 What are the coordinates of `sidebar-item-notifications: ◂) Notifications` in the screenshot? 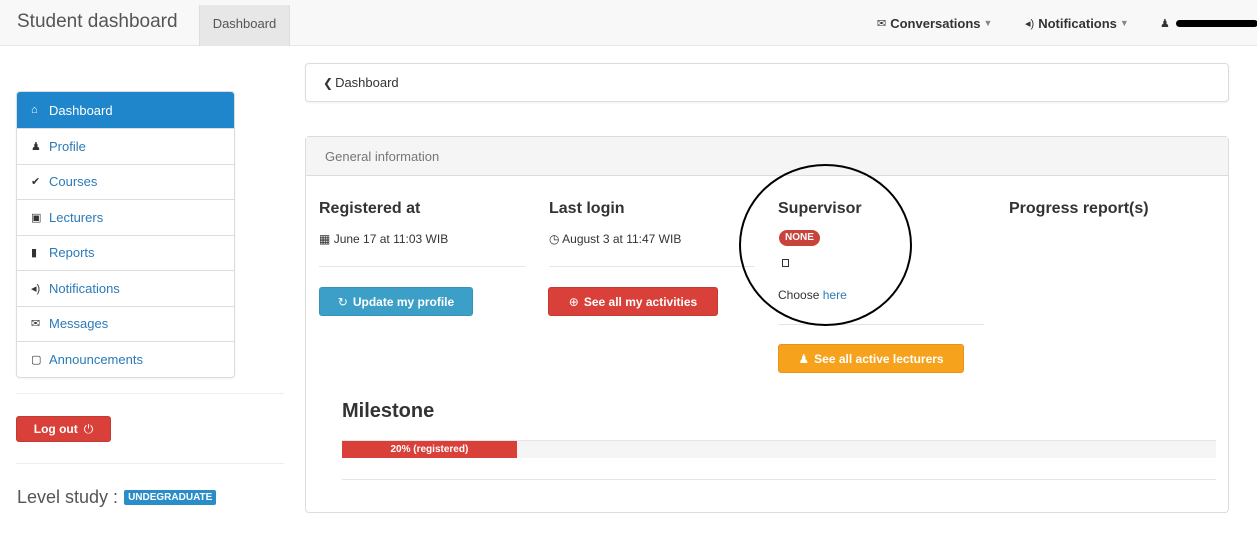 It's located at (125, 288).